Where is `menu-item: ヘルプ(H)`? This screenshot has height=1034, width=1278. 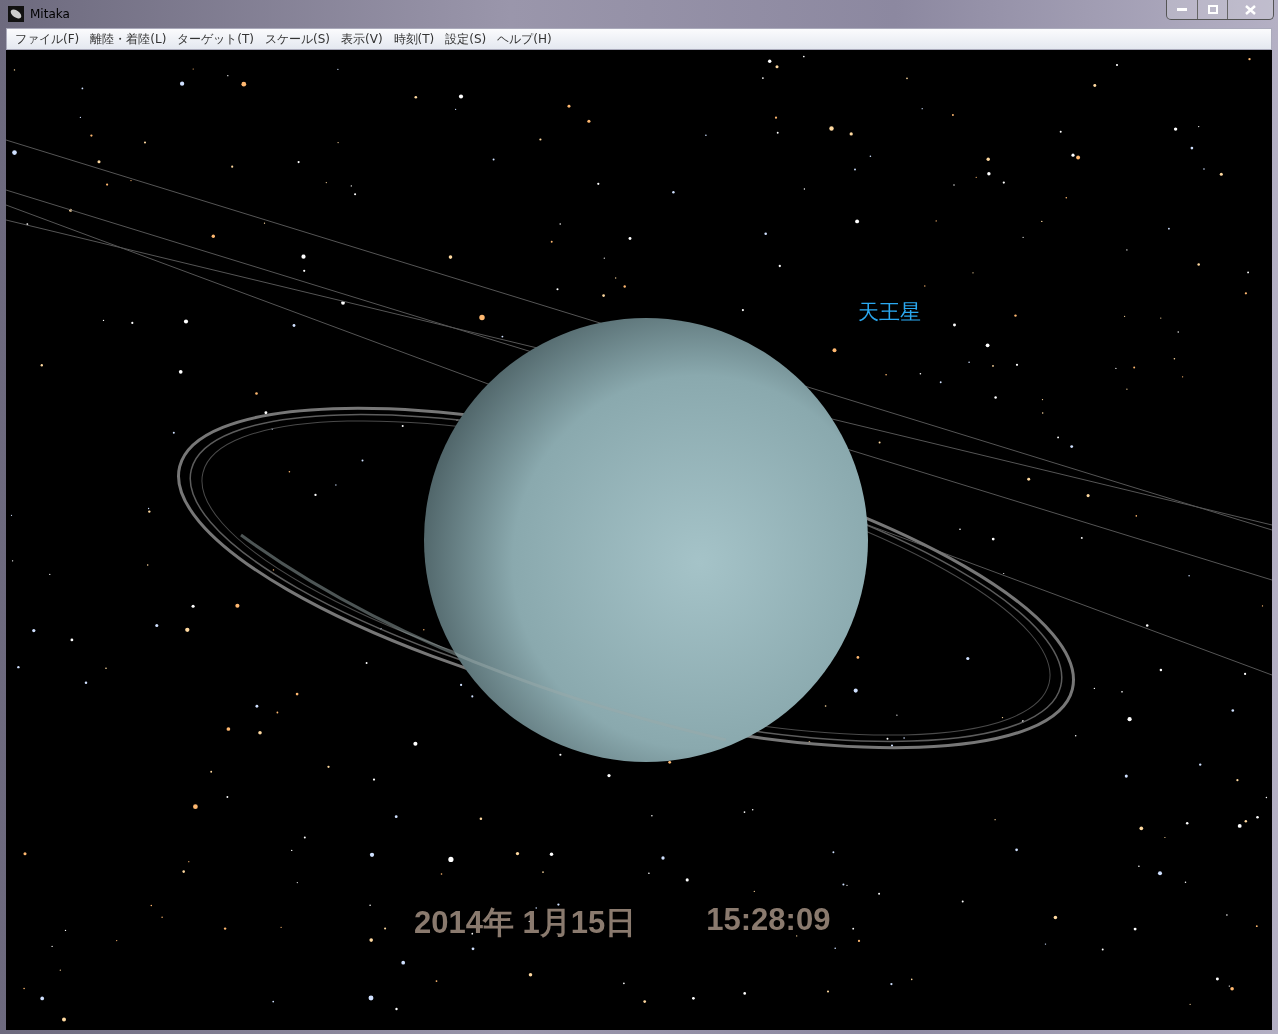
menu-item: ヘルプ(H) is located at coordinates (526, 39).